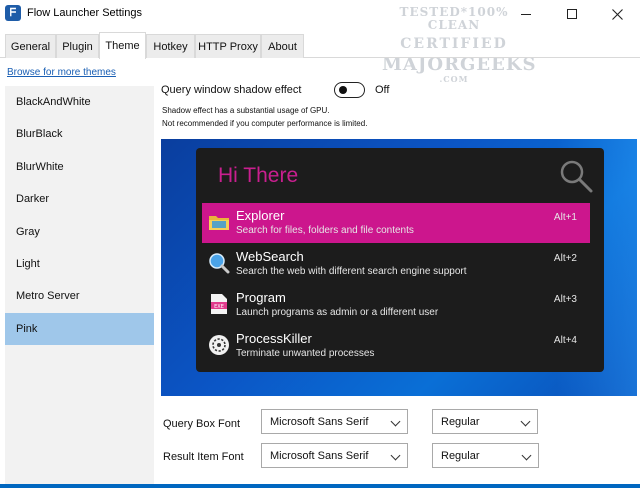 The width and height of the screenshot is (640, 488). Describe the element at coordinates (270, 256) in the screenshot. I see `result-title: WebSearch` at that location.